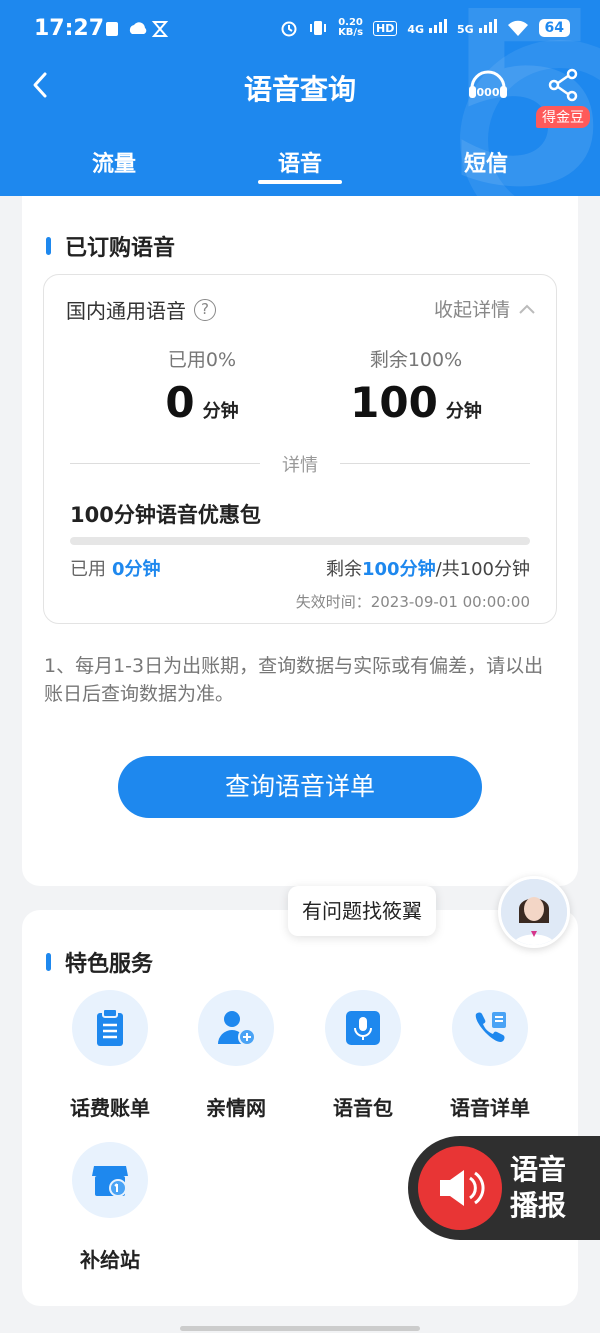 This screenshot has width=600, height=1333. Describe the element at coordinates (460, 1188) in the screenshot. I see `speaker-icon` at that location.